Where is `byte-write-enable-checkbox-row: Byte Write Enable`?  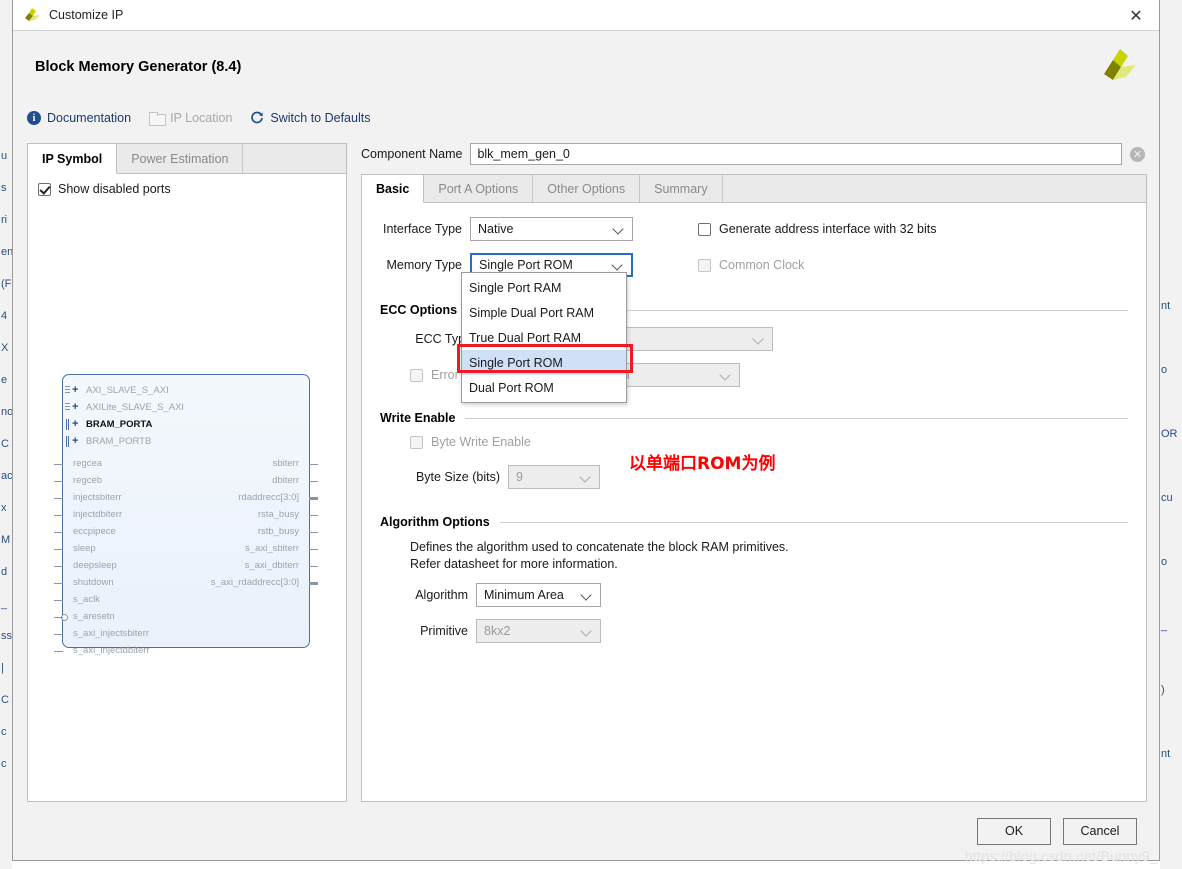 byte-write-enable-checkbox-row: Byte Write Enable is located at coordinates (470, 442).